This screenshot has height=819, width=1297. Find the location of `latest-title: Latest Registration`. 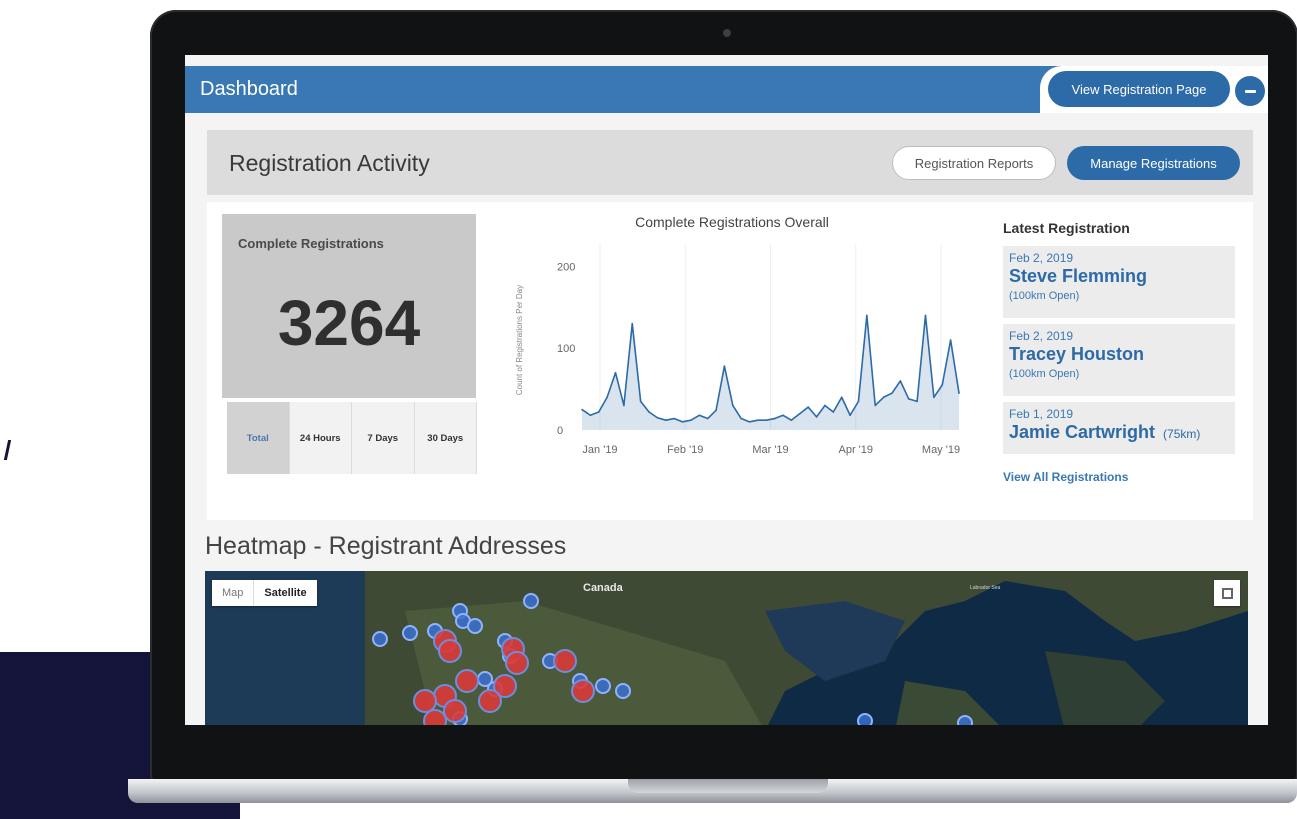

latest-title: Latest Registration is located at coordinates (1066, 228).